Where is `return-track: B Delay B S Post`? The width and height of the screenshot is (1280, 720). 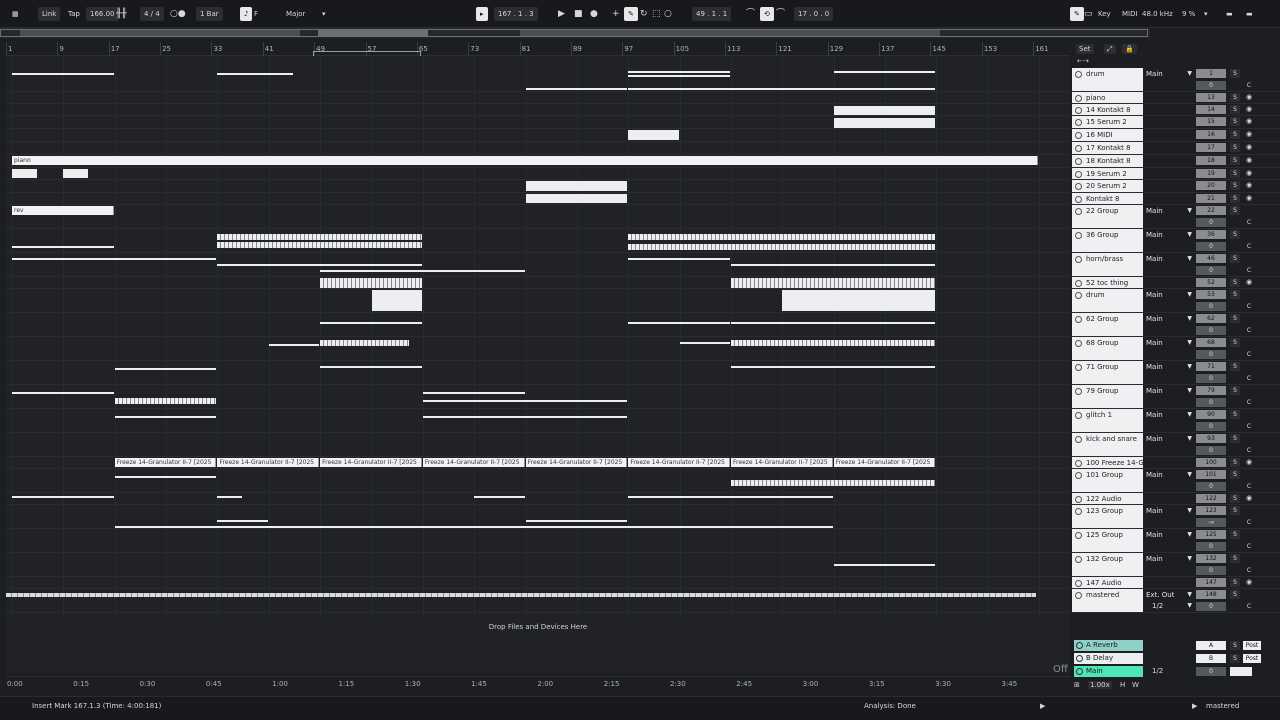 return-track: B Delay B S Post is located at coordinates (1176, 658).